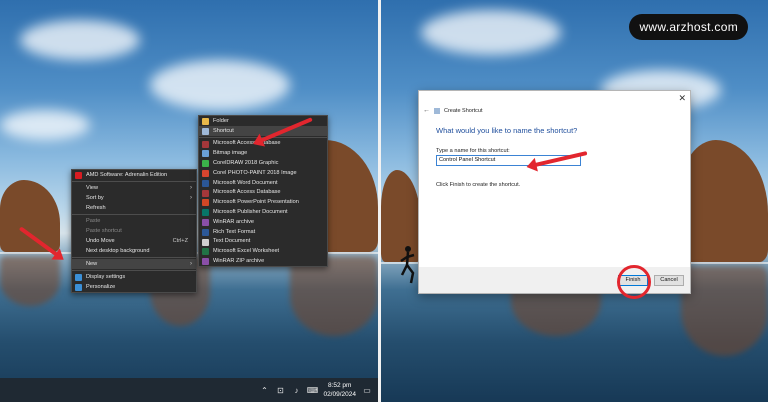 The width and height of the screenshot is (768, 402). What do you see at coordinates (246, 251) in the screenshot?
I see `new-submenu-label: Microsoft Excel Worksheet` at bounding box center [246, 251].